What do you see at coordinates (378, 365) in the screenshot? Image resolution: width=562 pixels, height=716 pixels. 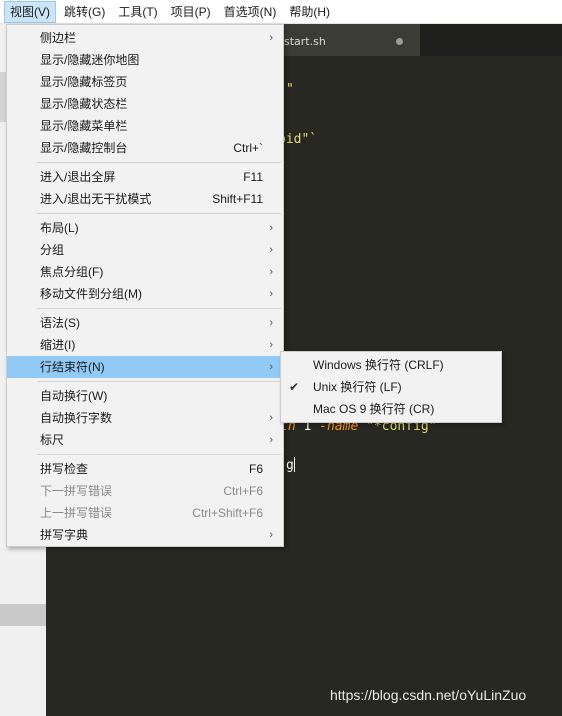 I see `menu-item-label: Windows 换行符 (CRLF)` at bounding box center [378, 365].